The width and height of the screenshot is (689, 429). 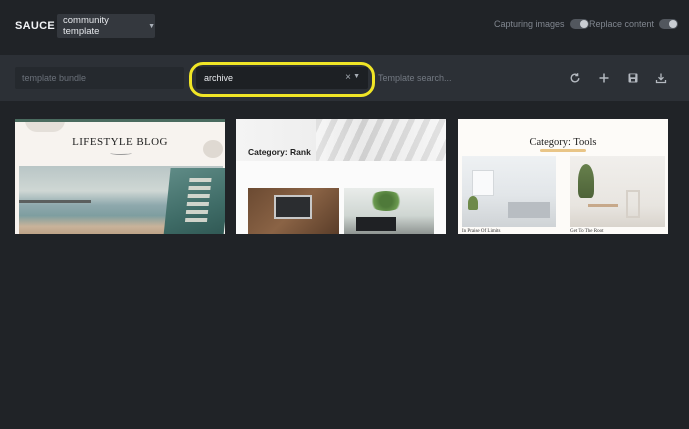 I want to click on laptop-shape, so click(x=293, y=207).